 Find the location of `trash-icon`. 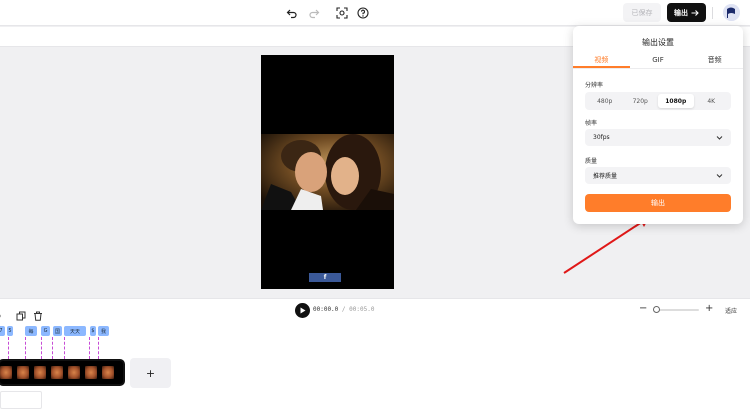

trash-icon is located at coordinates (38, 313).